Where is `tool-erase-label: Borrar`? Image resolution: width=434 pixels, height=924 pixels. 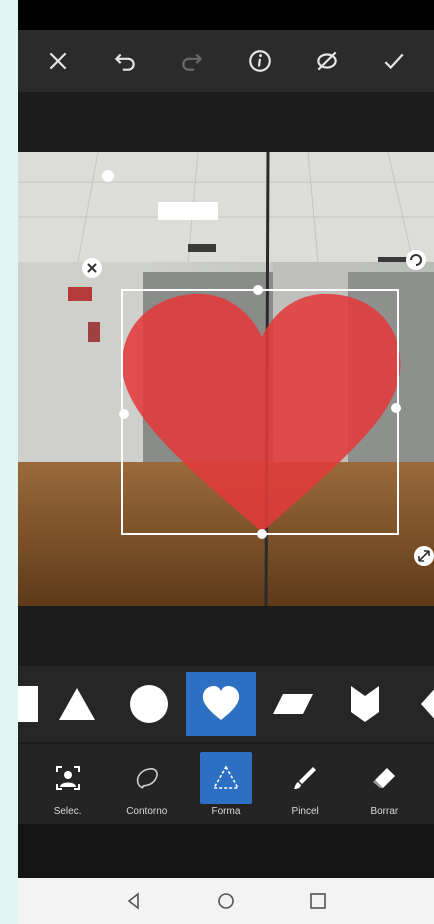
tool-erase-label: Borrar is located at coordinates (384, 811).